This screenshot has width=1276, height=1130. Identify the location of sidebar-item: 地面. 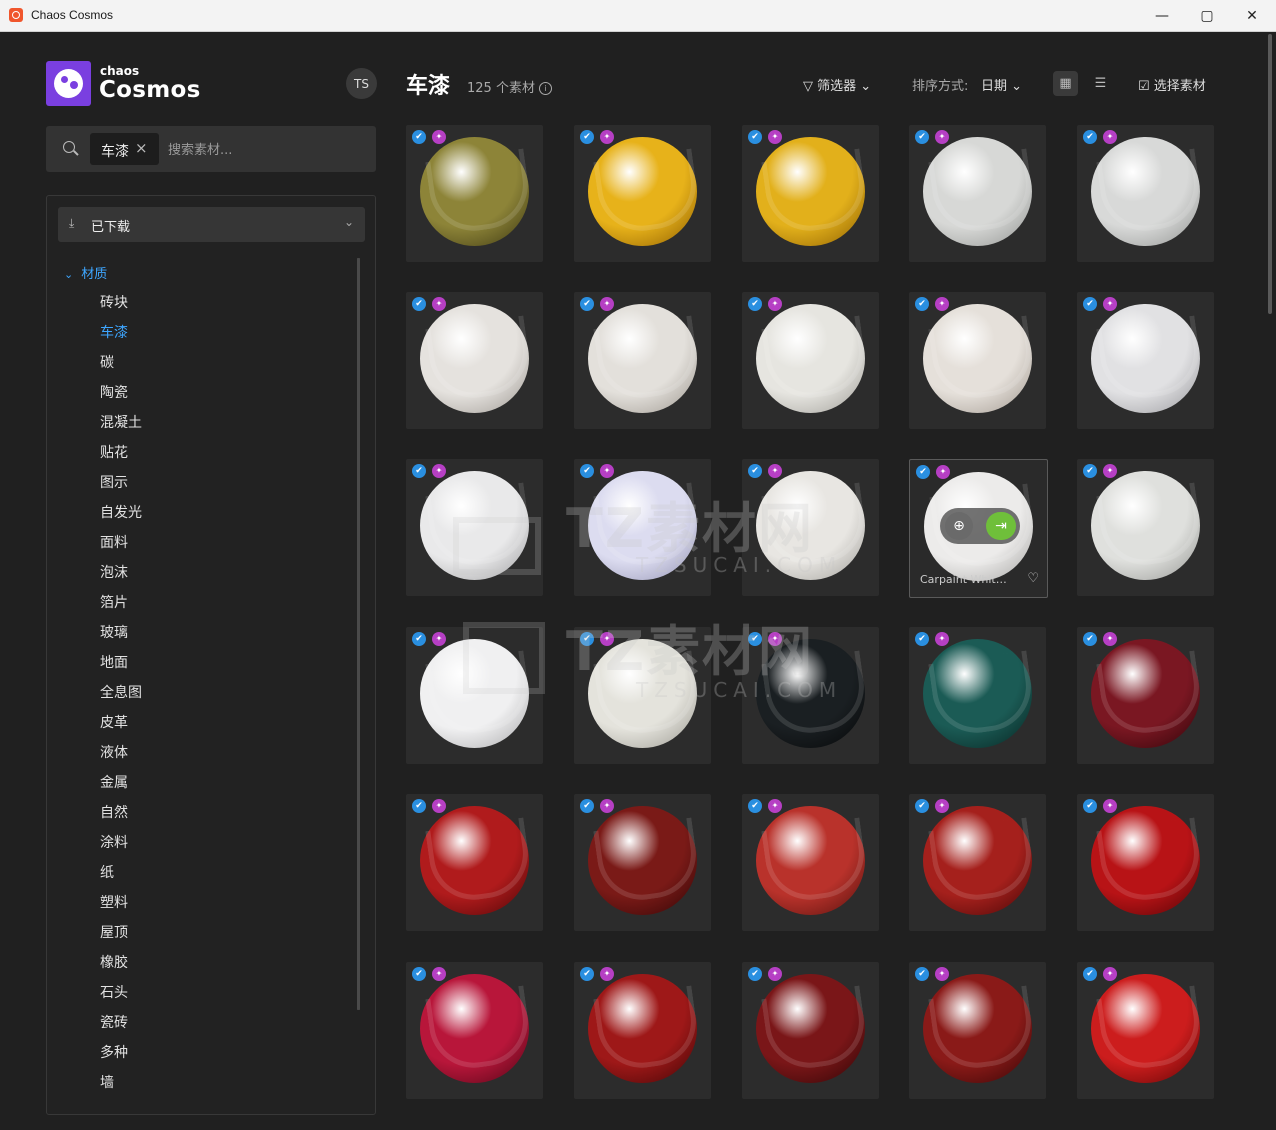
(121, 667).